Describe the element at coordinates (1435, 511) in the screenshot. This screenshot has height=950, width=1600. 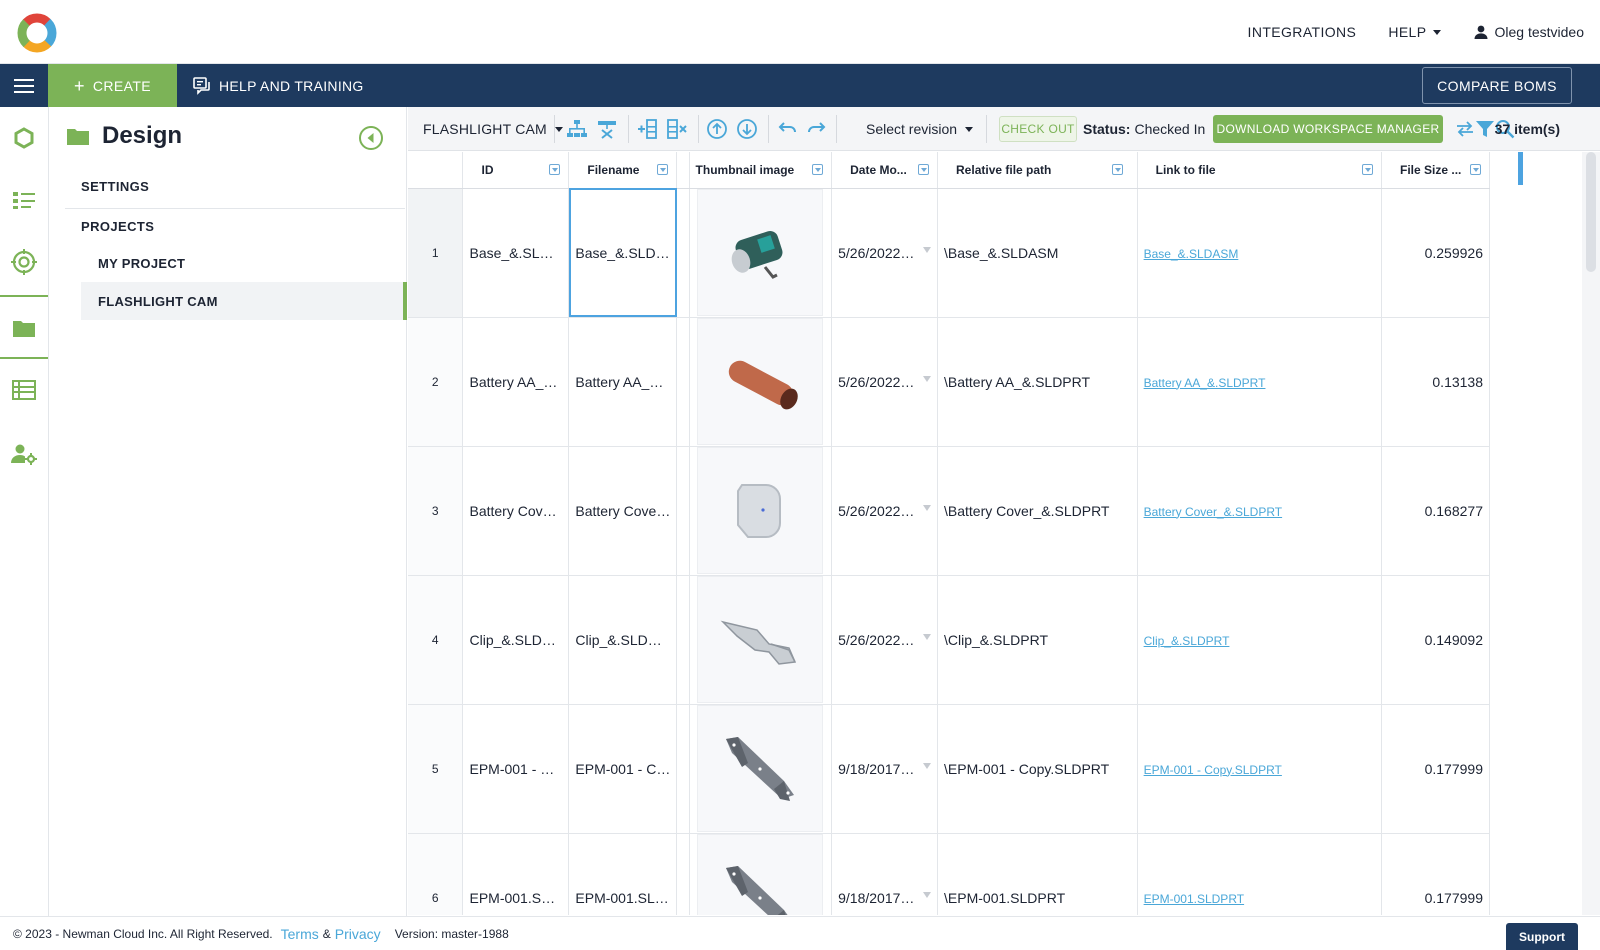
I see `cell-file-size: 0.168277` at that location.